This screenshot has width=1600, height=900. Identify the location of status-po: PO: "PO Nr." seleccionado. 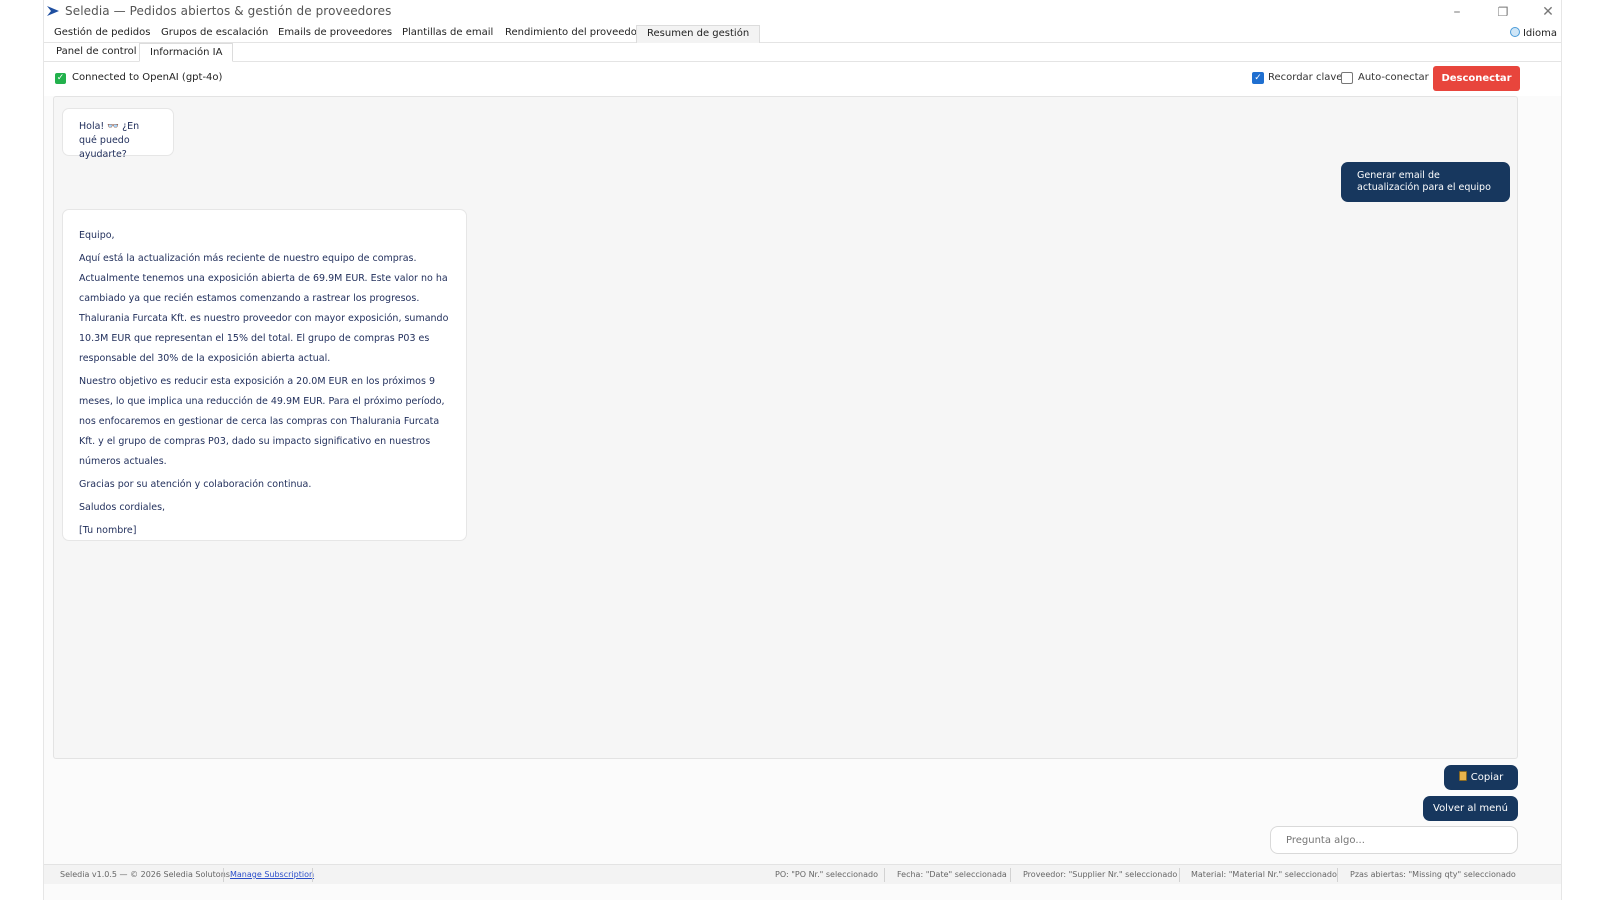
(826, 874).